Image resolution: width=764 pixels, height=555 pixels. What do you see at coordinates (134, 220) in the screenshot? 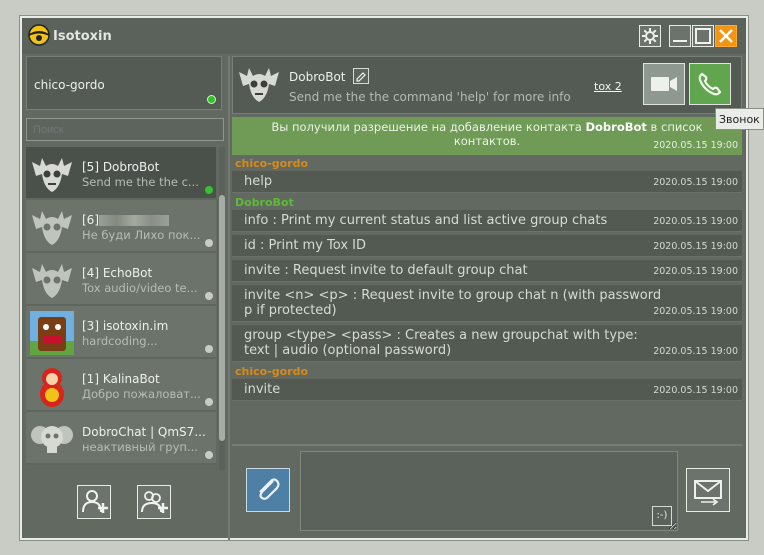
I see `redacted-name` at bounding box center [134, 220].